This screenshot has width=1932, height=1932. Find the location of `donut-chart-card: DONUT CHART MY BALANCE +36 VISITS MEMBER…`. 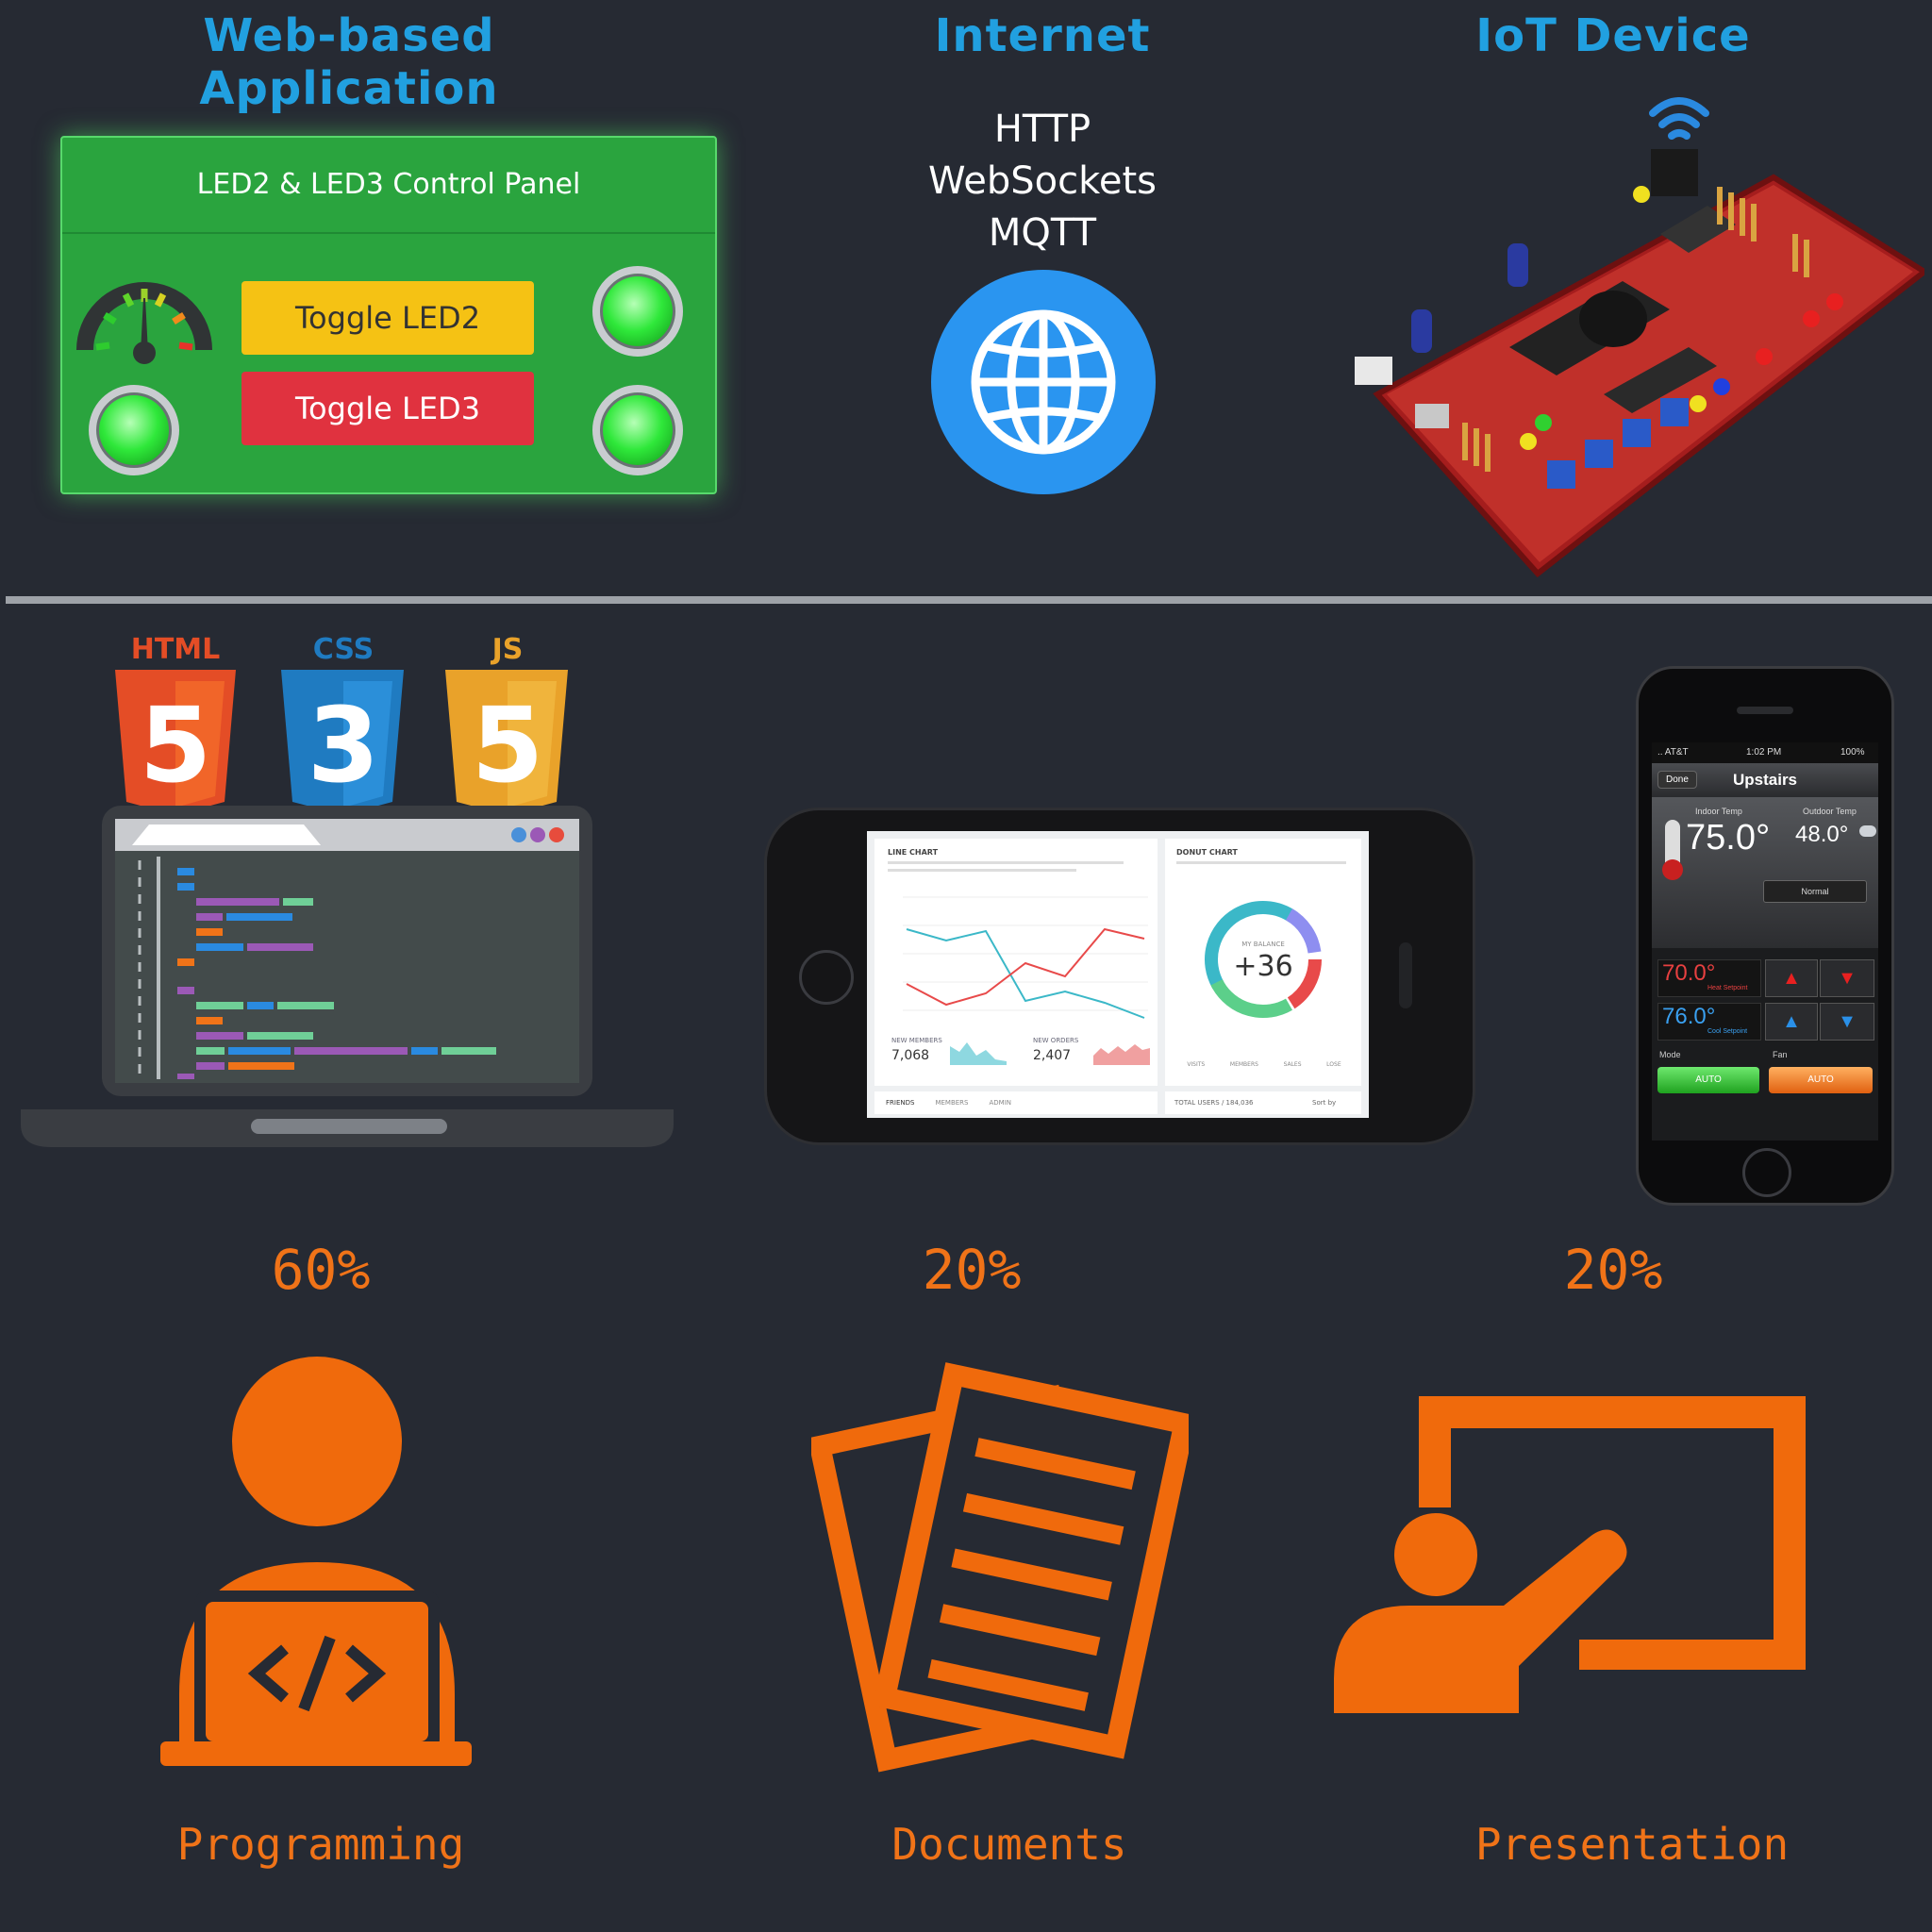

donut-chart-card: DONUT CHART MY BALANCE +36 VISITS MEMBER… is located at coordinates (1263, 963).